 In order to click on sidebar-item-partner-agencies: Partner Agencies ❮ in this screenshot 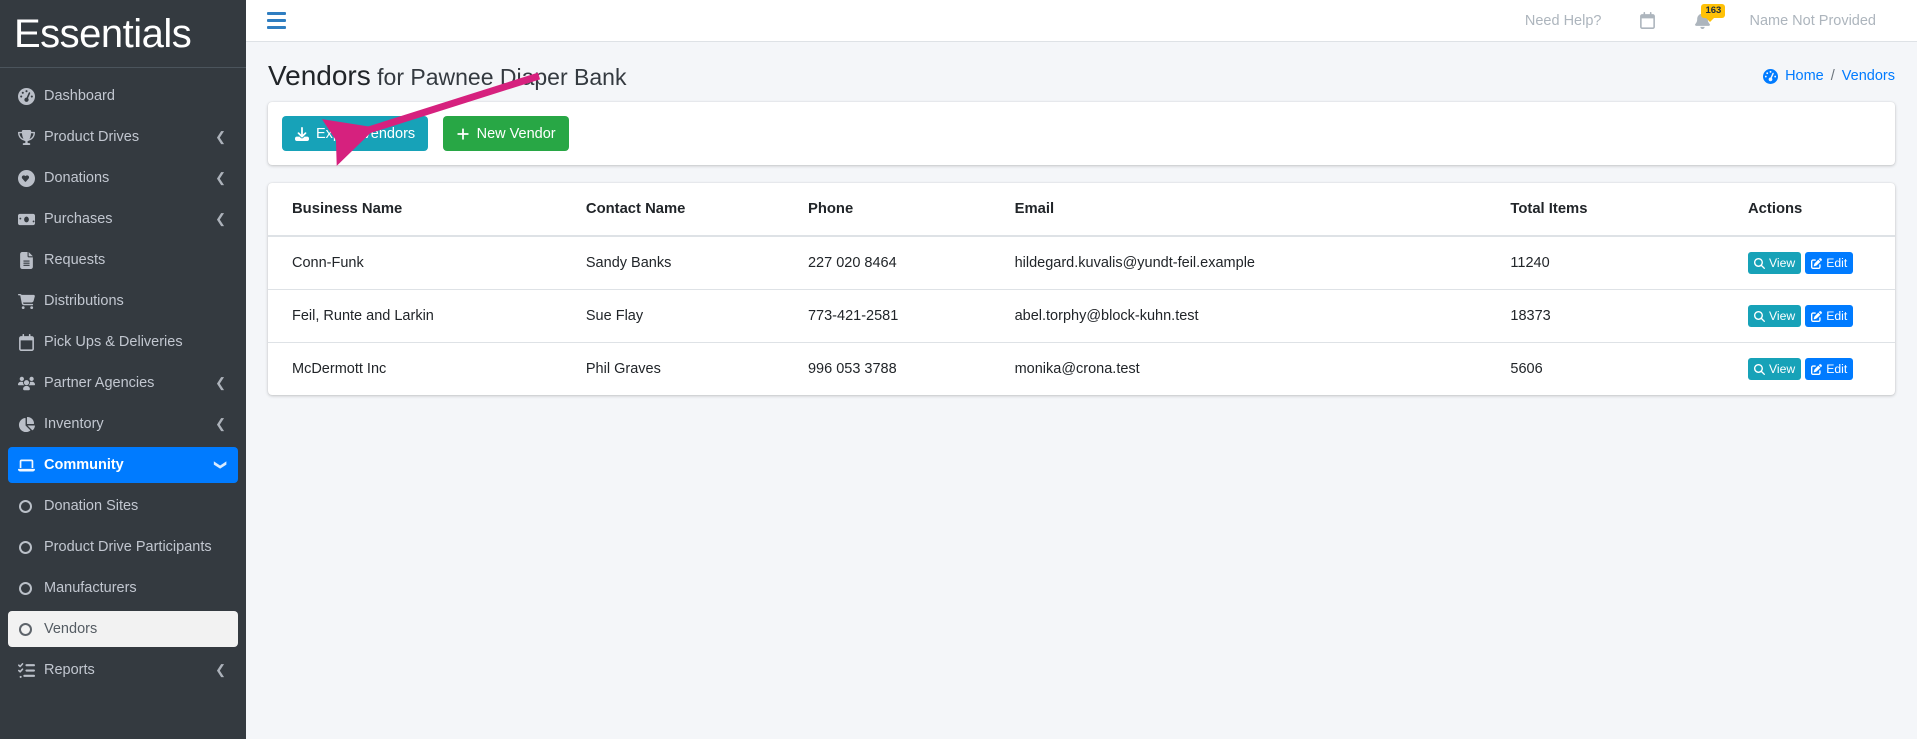, I will do `click(123, 383)`.